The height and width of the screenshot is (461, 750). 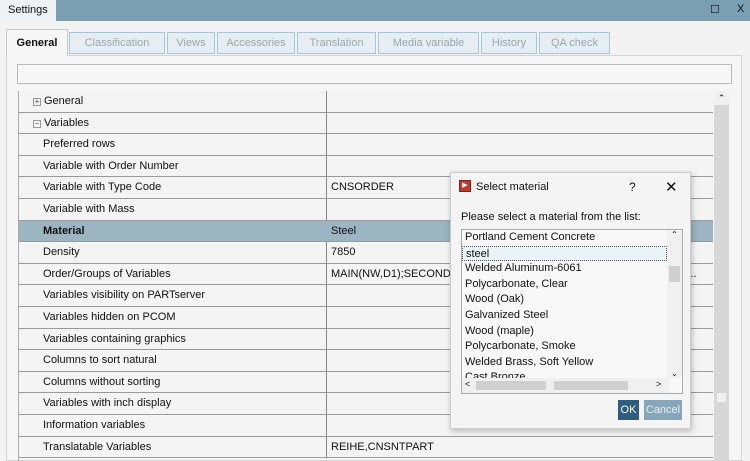 I want to click on window-title: Settings, so click(x=28, y=10).